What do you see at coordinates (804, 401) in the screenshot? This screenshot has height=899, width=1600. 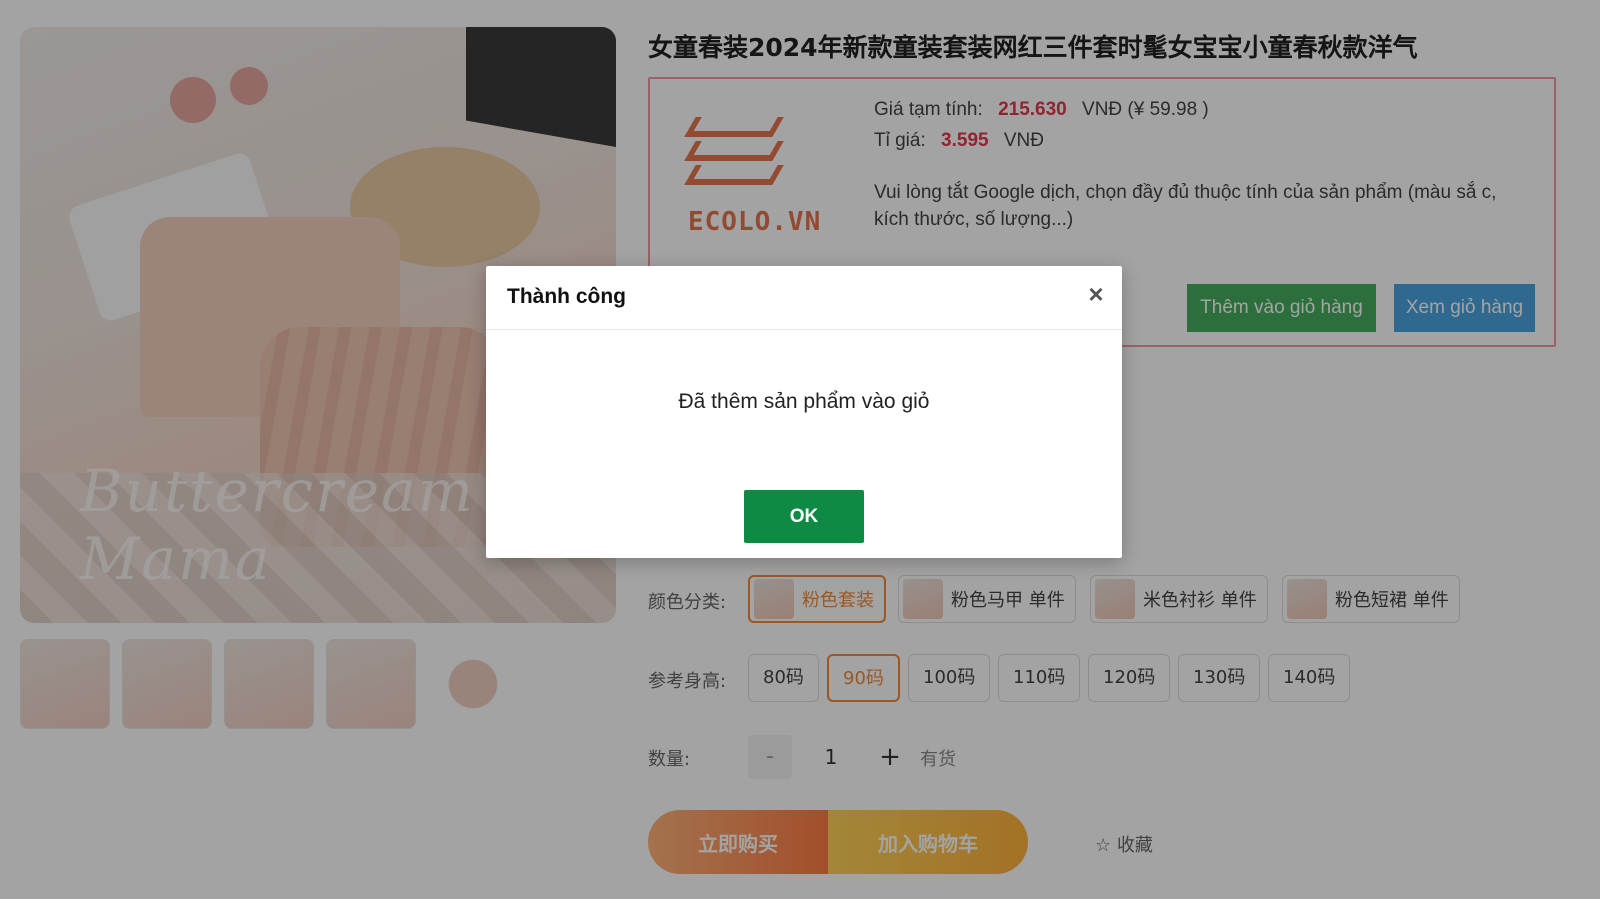 I see `dialog-message: Đã thêm sản phẩm vào giỏ` at bounding box center [804, 401].